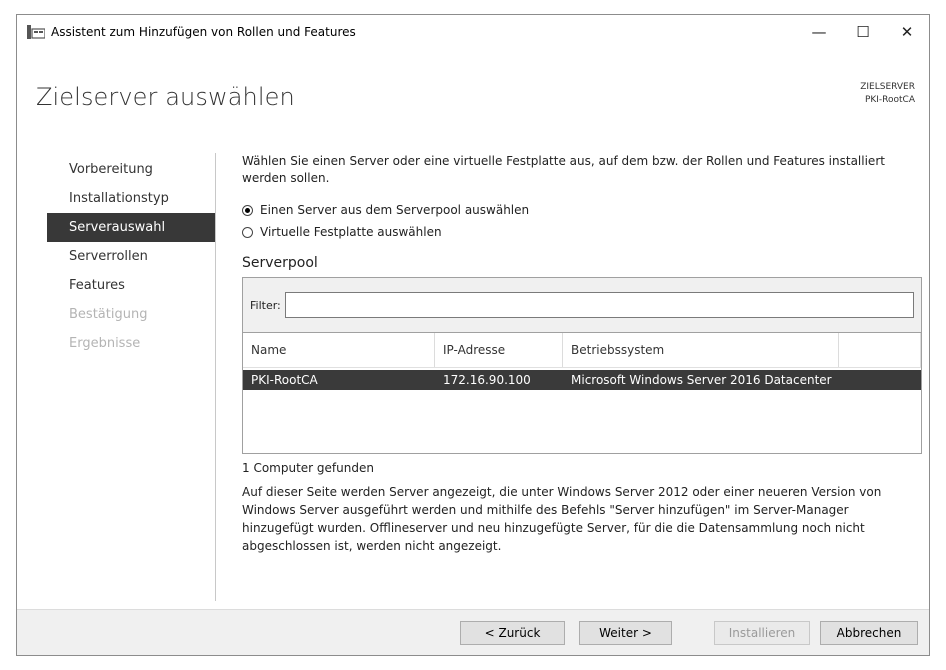 The height and width of the screenshot is (670, 946). Describe the element at coordinates (512, 633) in the screenshot. I see `back-button: < Zurück` at that location.